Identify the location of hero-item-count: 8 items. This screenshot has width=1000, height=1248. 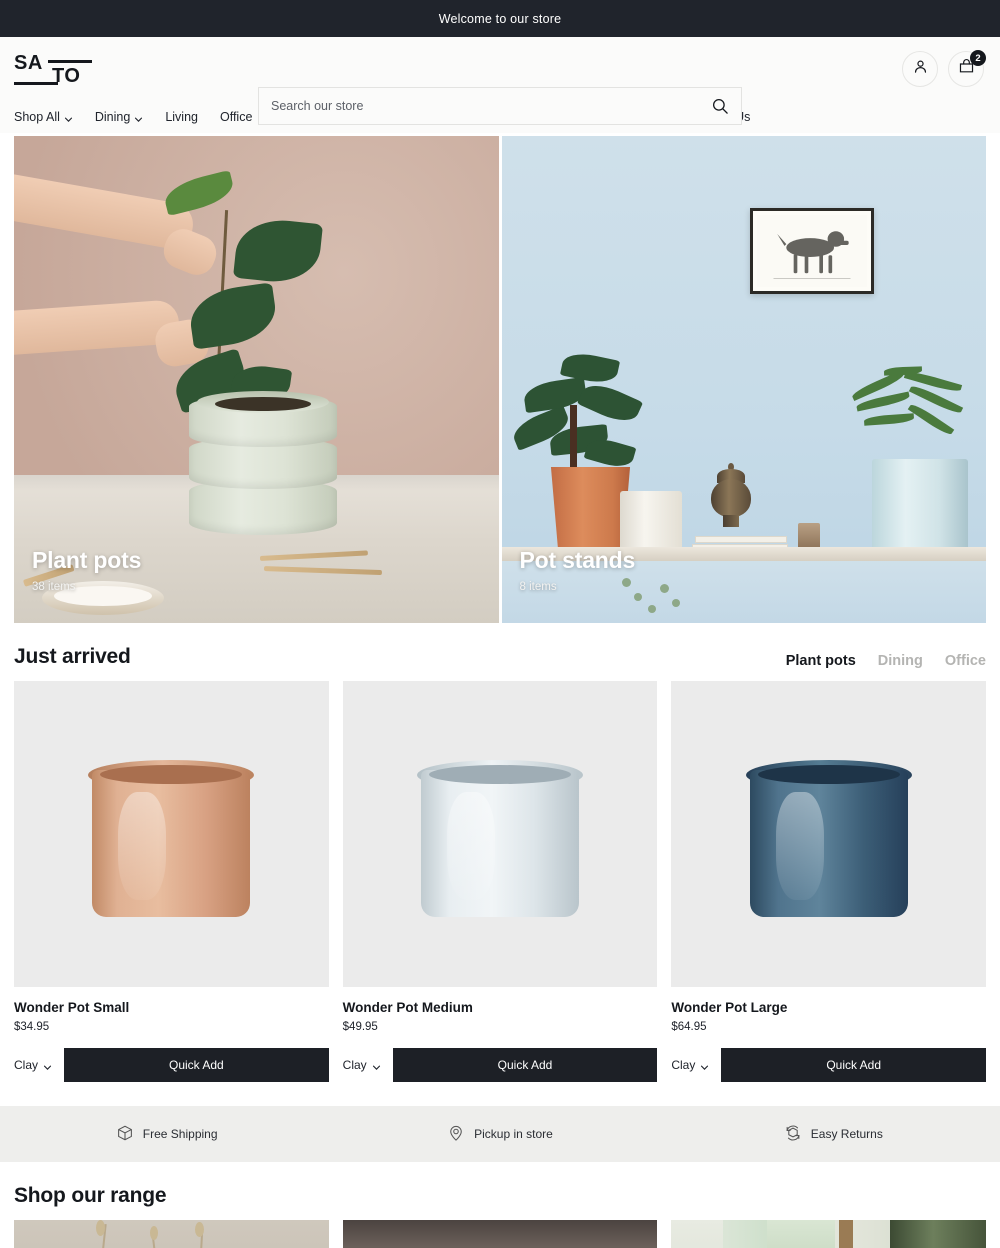
(538, 587).